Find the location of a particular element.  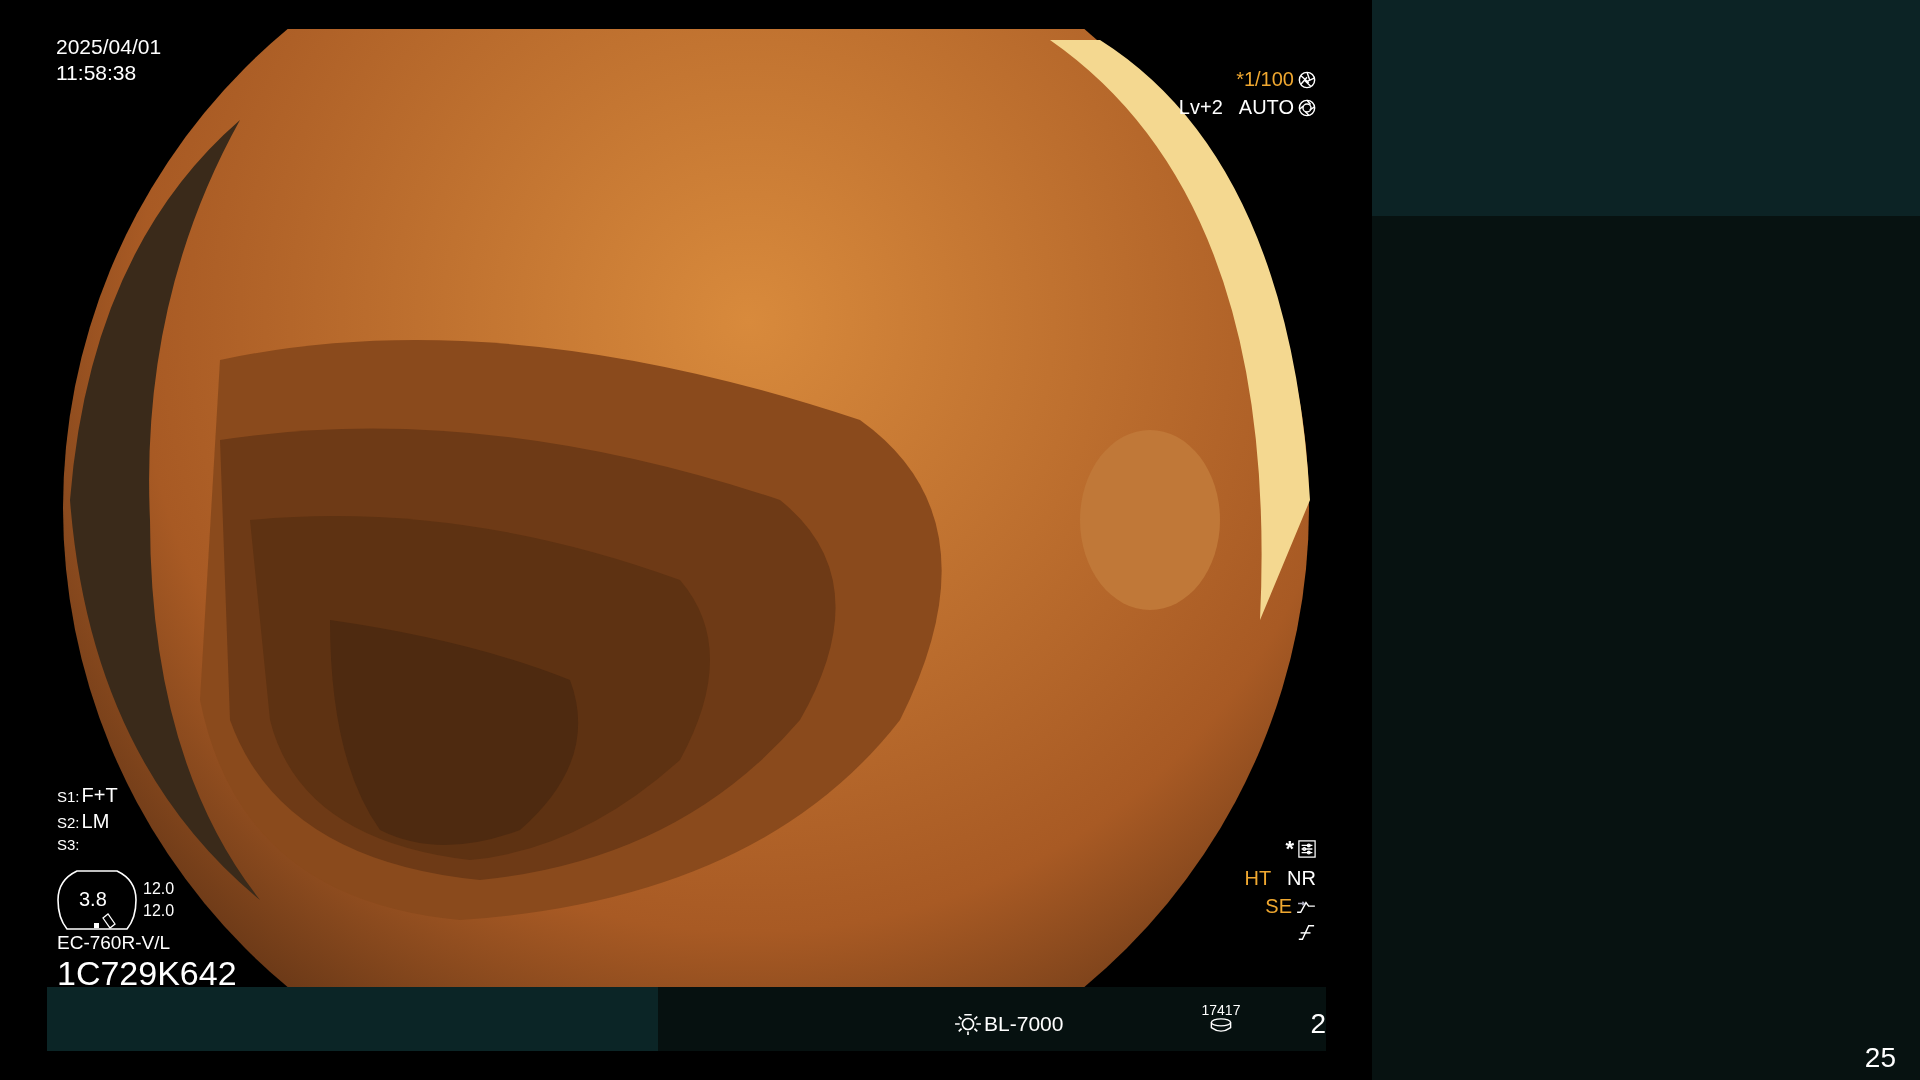

level-text: Lv+2 is located at coordinates (1200, 107).